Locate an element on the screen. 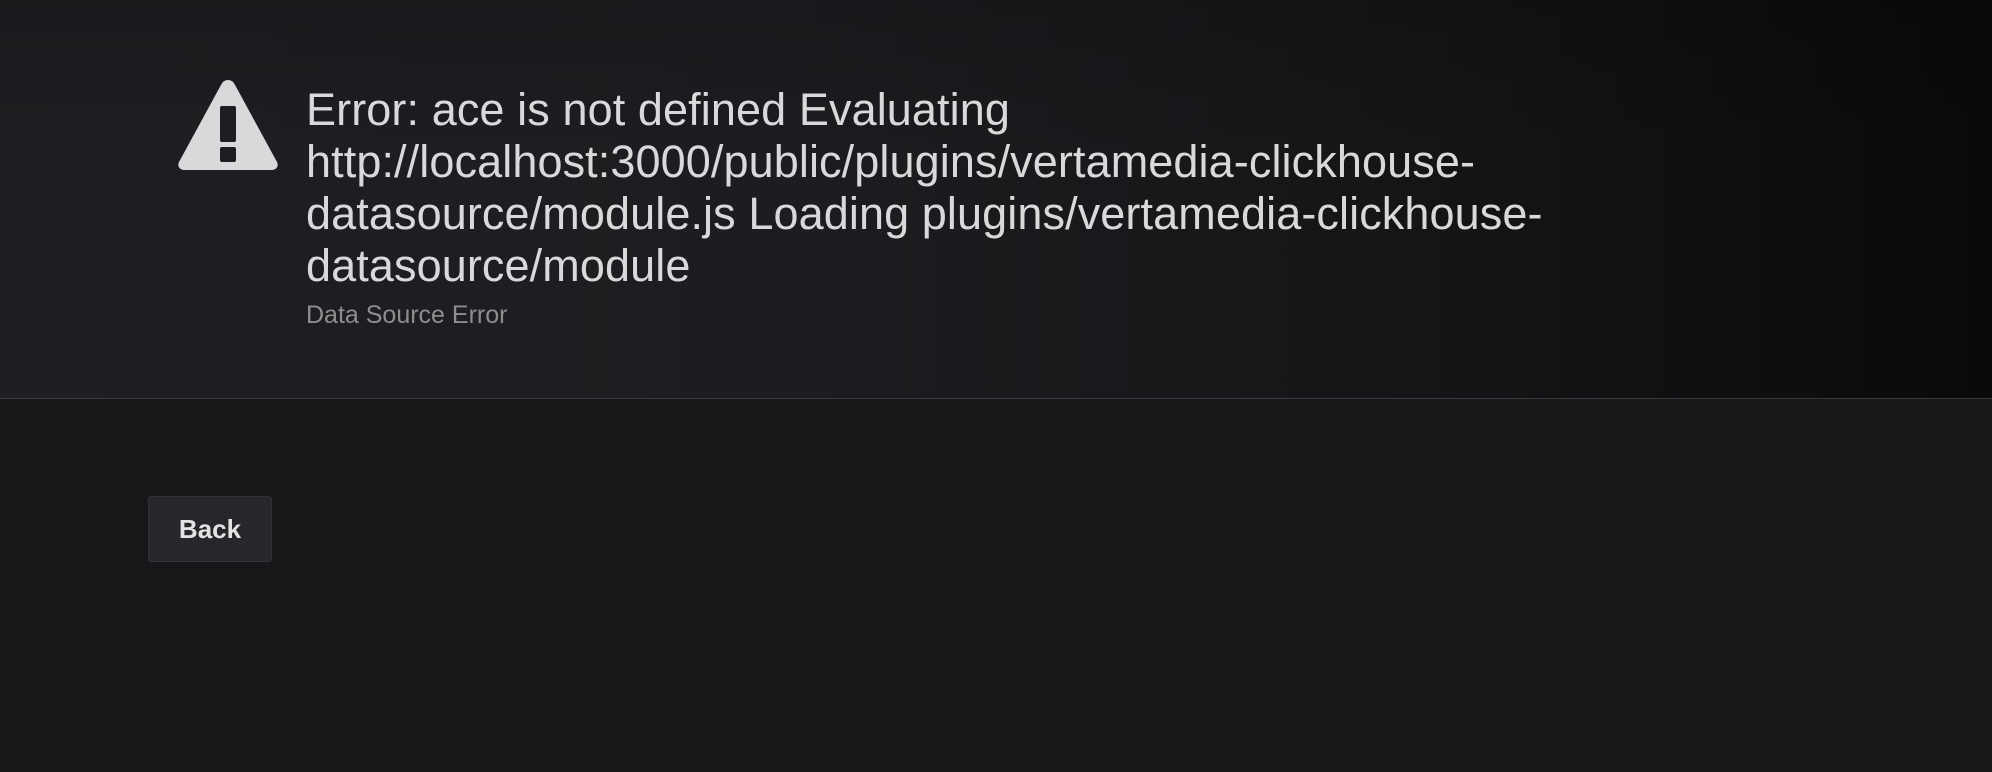 Image resolution: width=1992 pixels, height=772 pixels. back-button: Back is located at coordinates (210, 529).